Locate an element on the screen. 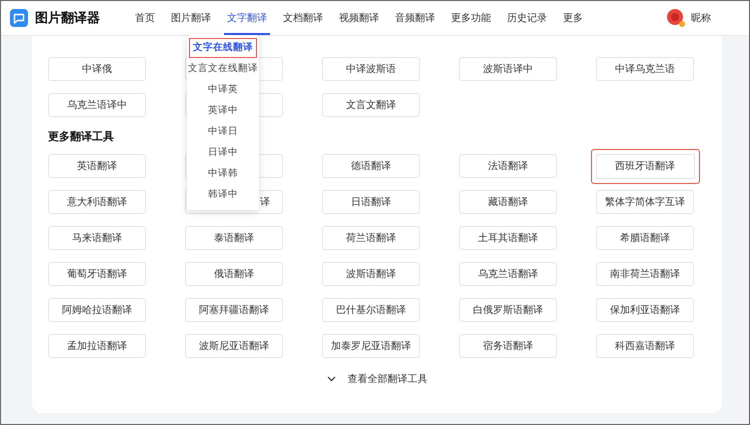 This screenshot has height=425, width=750. translate-tool-button: 文言文翻译 is located at coordinates (371, 105).